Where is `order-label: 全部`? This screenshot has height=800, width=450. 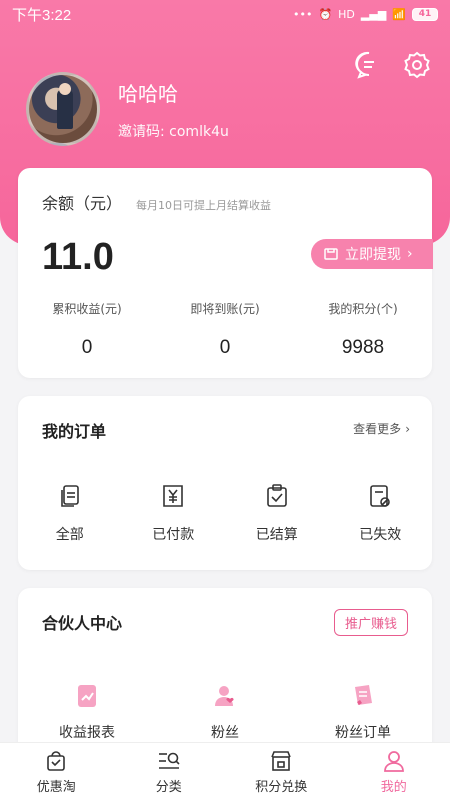 order-label: 全部 is located at coordinates (69, 535).